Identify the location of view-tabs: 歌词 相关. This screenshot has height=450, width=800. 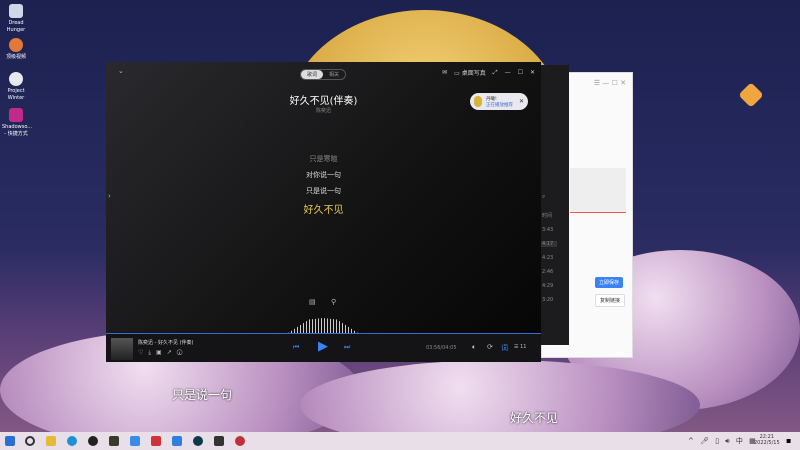
(323, 74).